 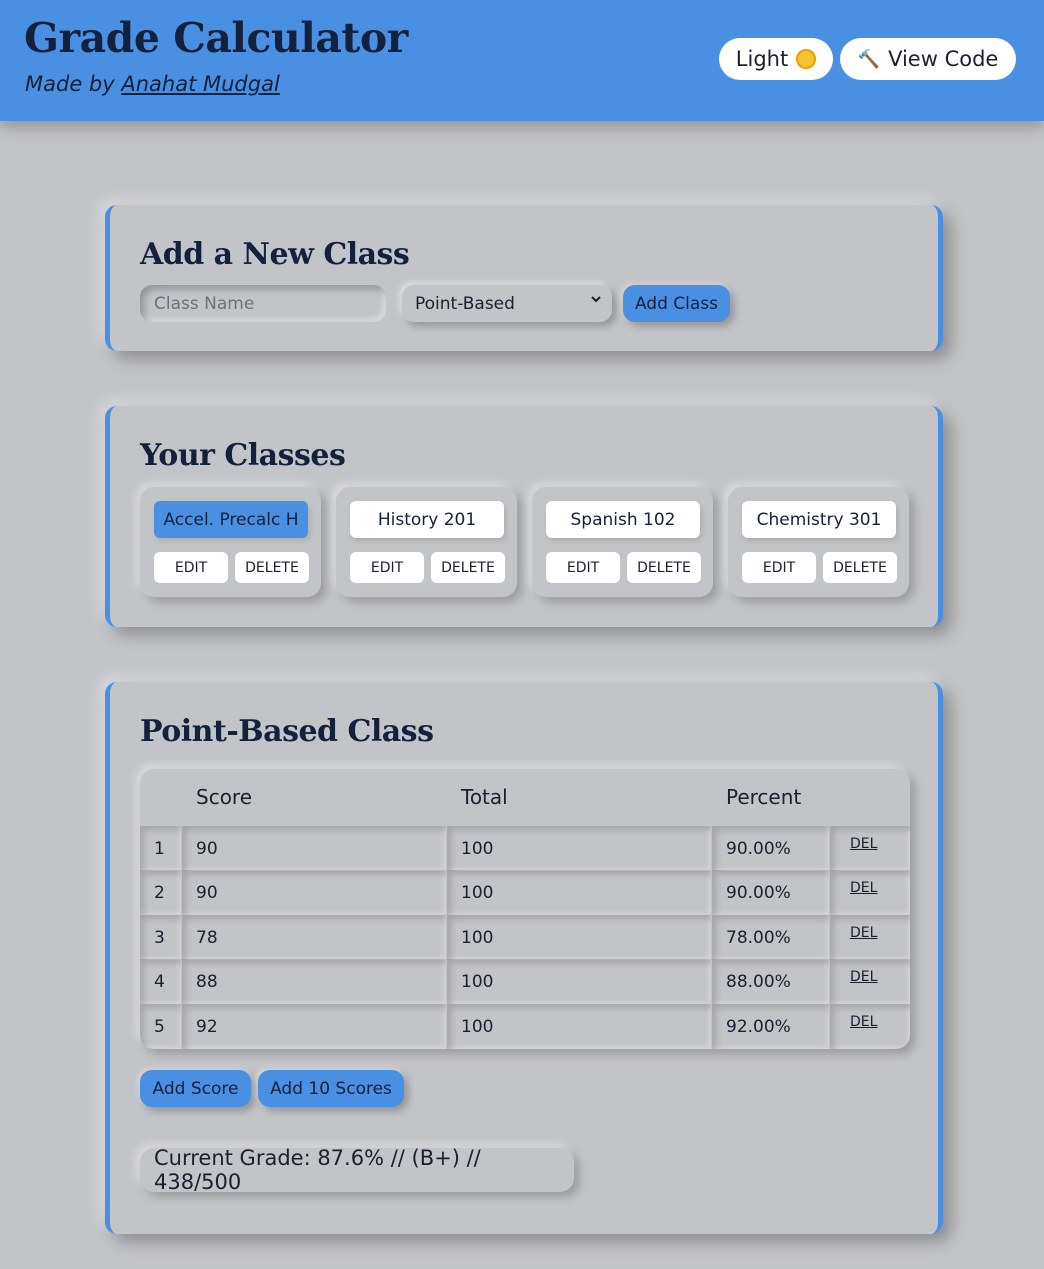 What do you see at coordinates (314, 937) in the screenshot?
I see `score-input: 78` at bounding box center [314, 937].